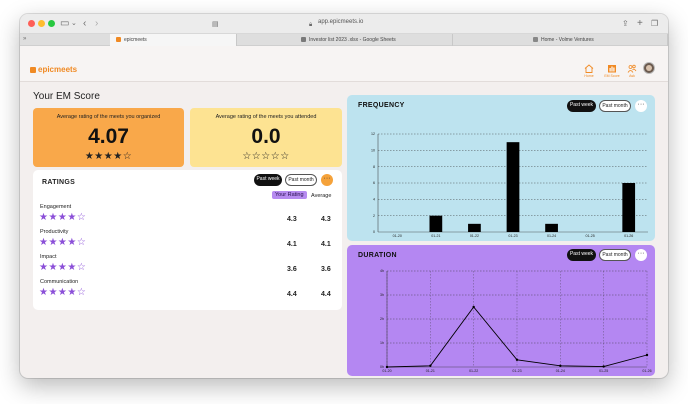  Describe the element at coordinates (96, 24) in the screenshot. I see `forward-arrow-icon: ›` at that location.